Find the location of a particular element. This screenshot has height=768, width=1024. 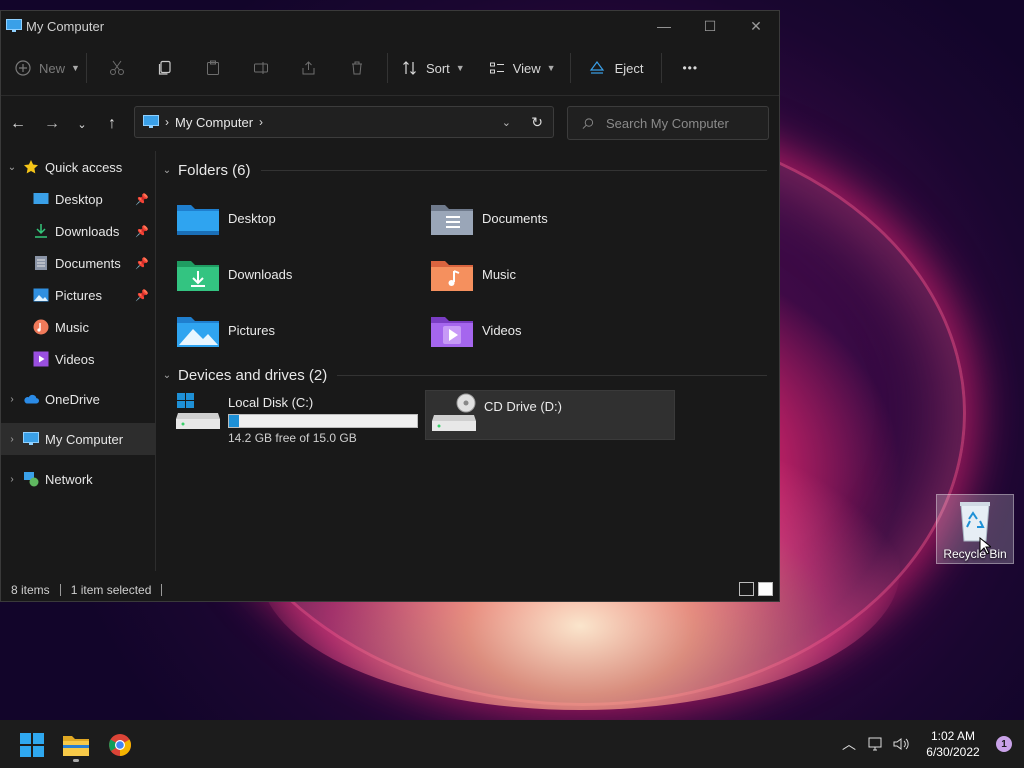

taskbar-file-explorer is located at coordinates (76, 745).